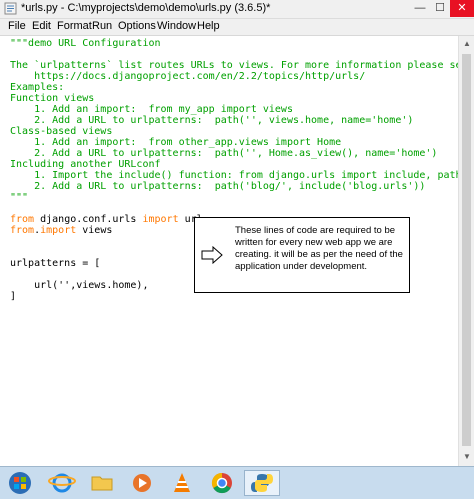  What do you see at coordinates (462, 8) in the screenshot?
I see `close-button: ✕` at bounding box center [462, 8].